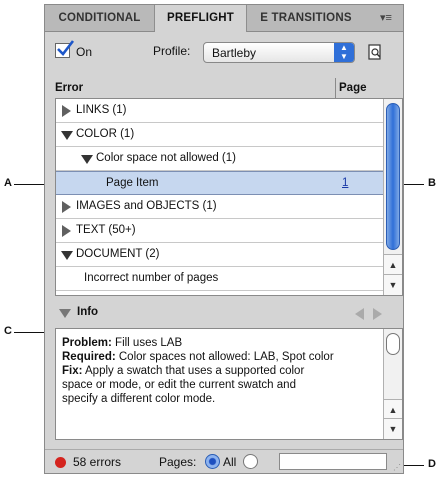 This screenshot has height=479, width=442. What do you see at coordinates (279, 52) in the screenshot?
I see `profile-select: Bartleby ▲ ▼` at bounding box center [279, 52].